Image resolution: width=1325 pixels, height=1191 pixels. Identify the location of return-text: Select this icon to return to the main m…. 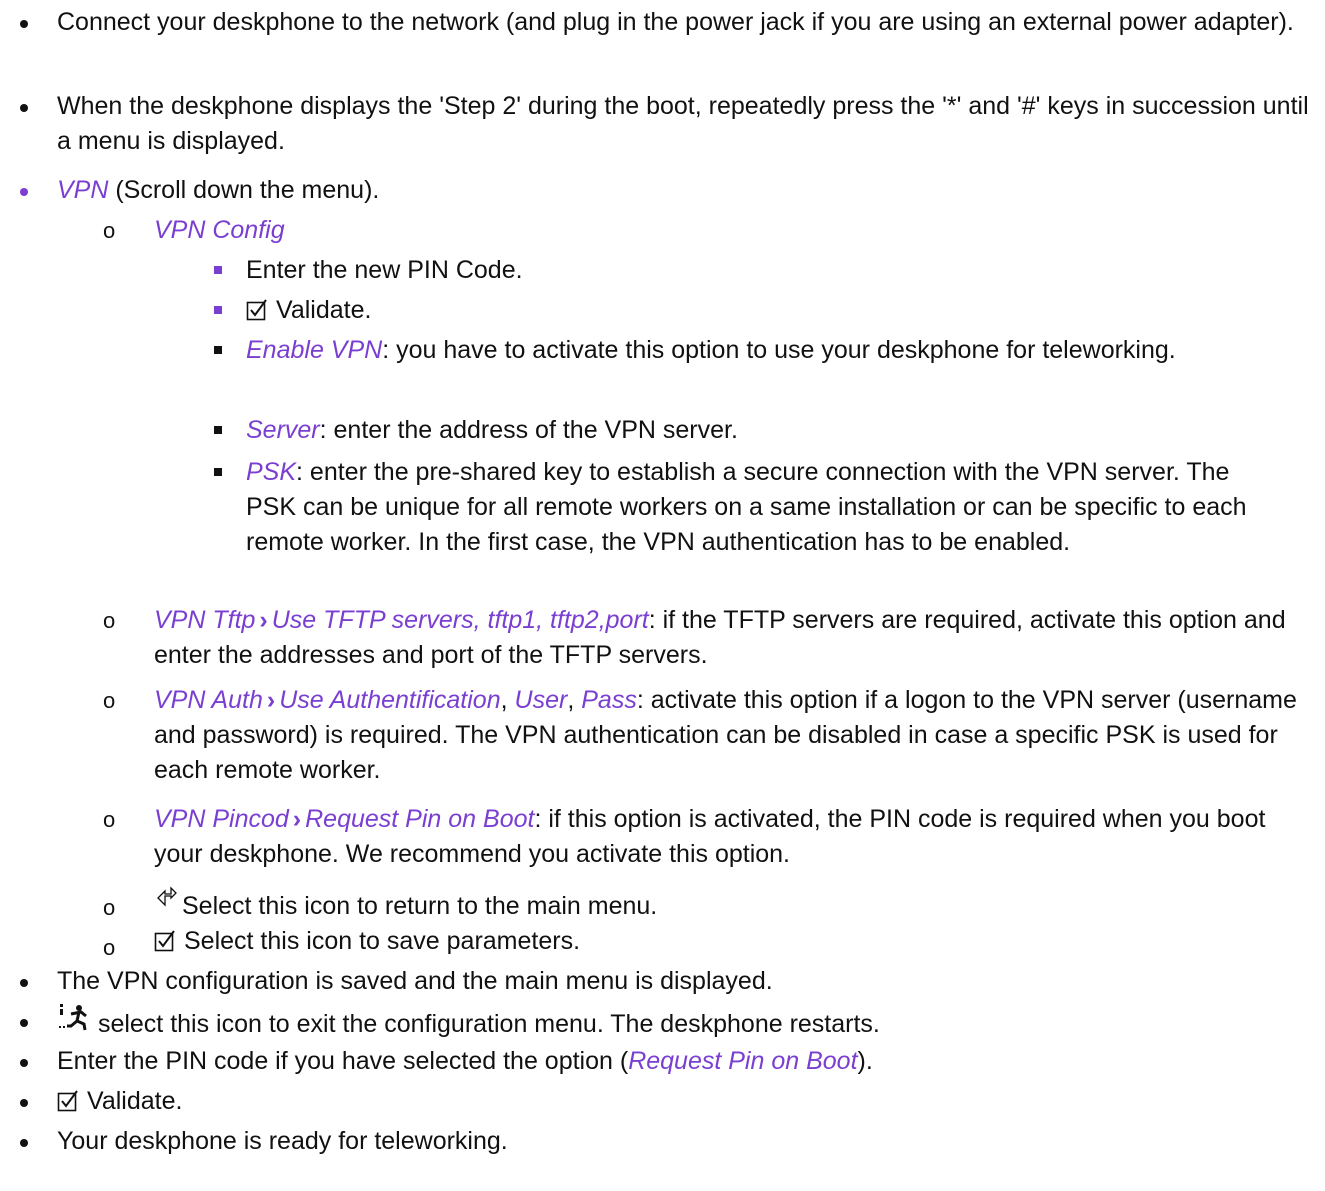
(420, 906).